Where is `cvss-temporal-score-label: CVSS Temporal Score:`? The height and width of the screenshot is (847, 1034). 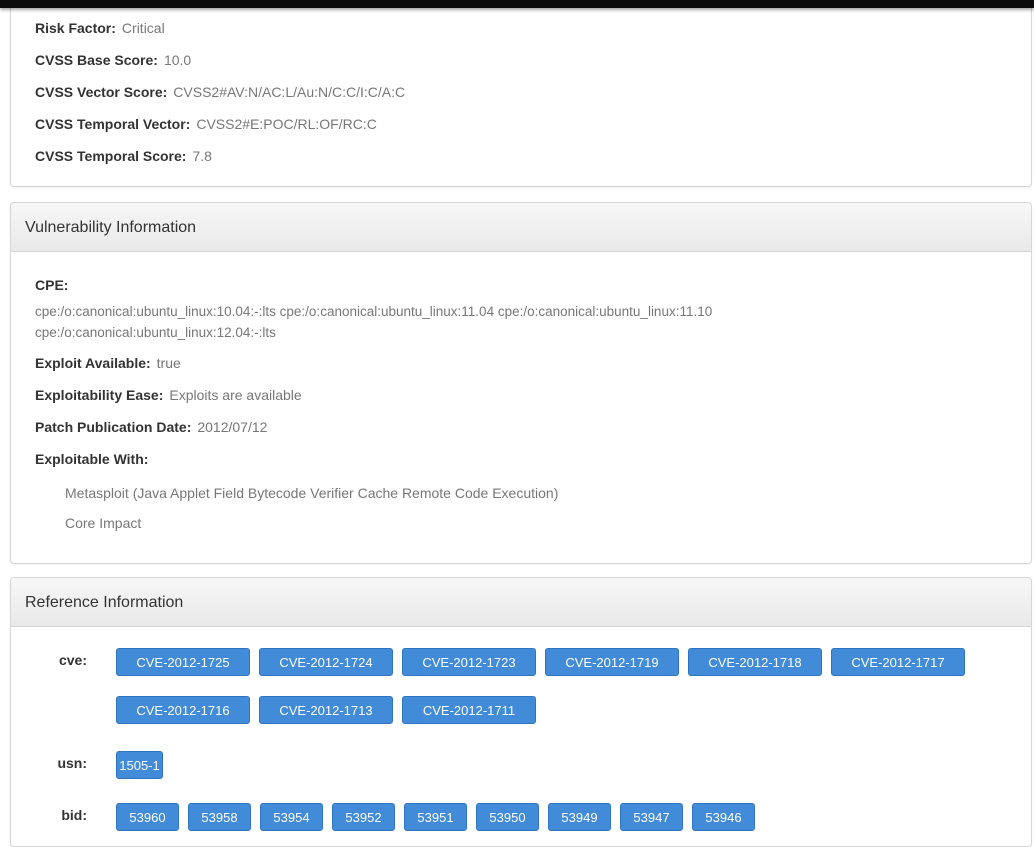 cvss-temporal-score-label: CVSS Temporal Score: is located at coordinates (111, 156).